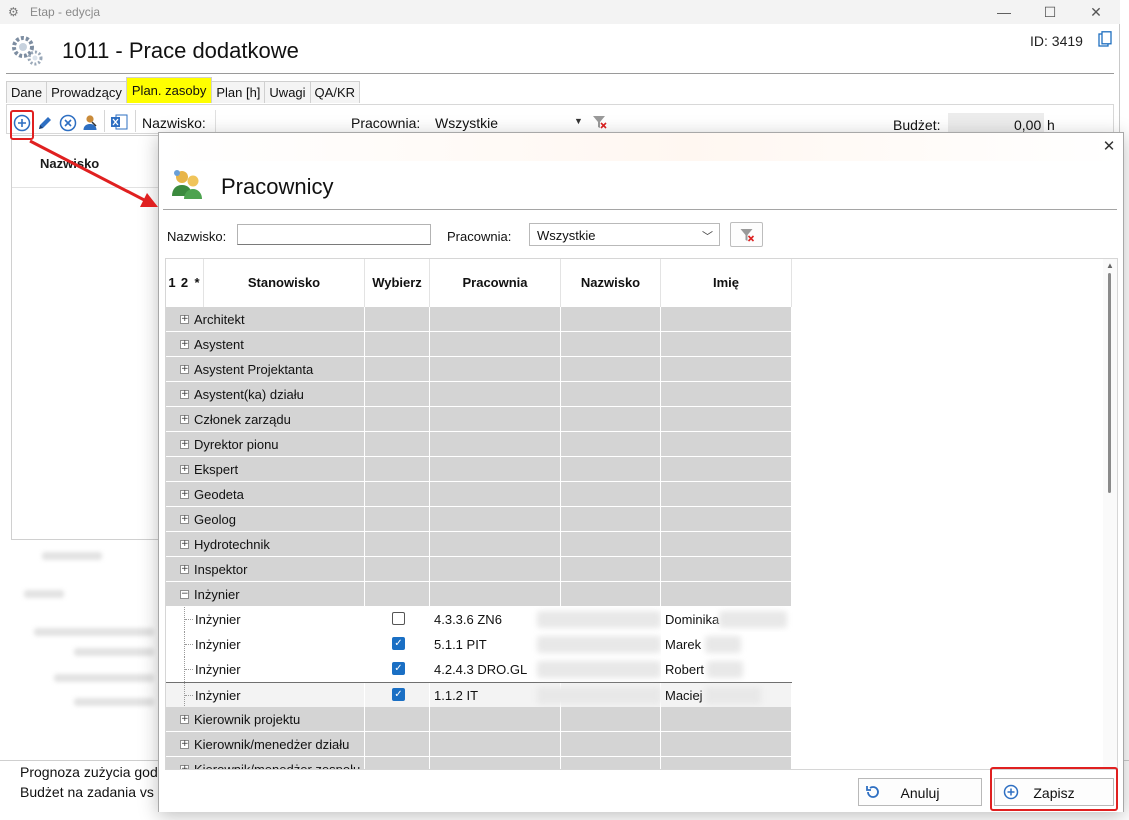  What do you see at coordinates (180, 50) in the screenshot?
I see `page-title: 1011 - Prace dodatkowe` at bounding box center [180, 50].